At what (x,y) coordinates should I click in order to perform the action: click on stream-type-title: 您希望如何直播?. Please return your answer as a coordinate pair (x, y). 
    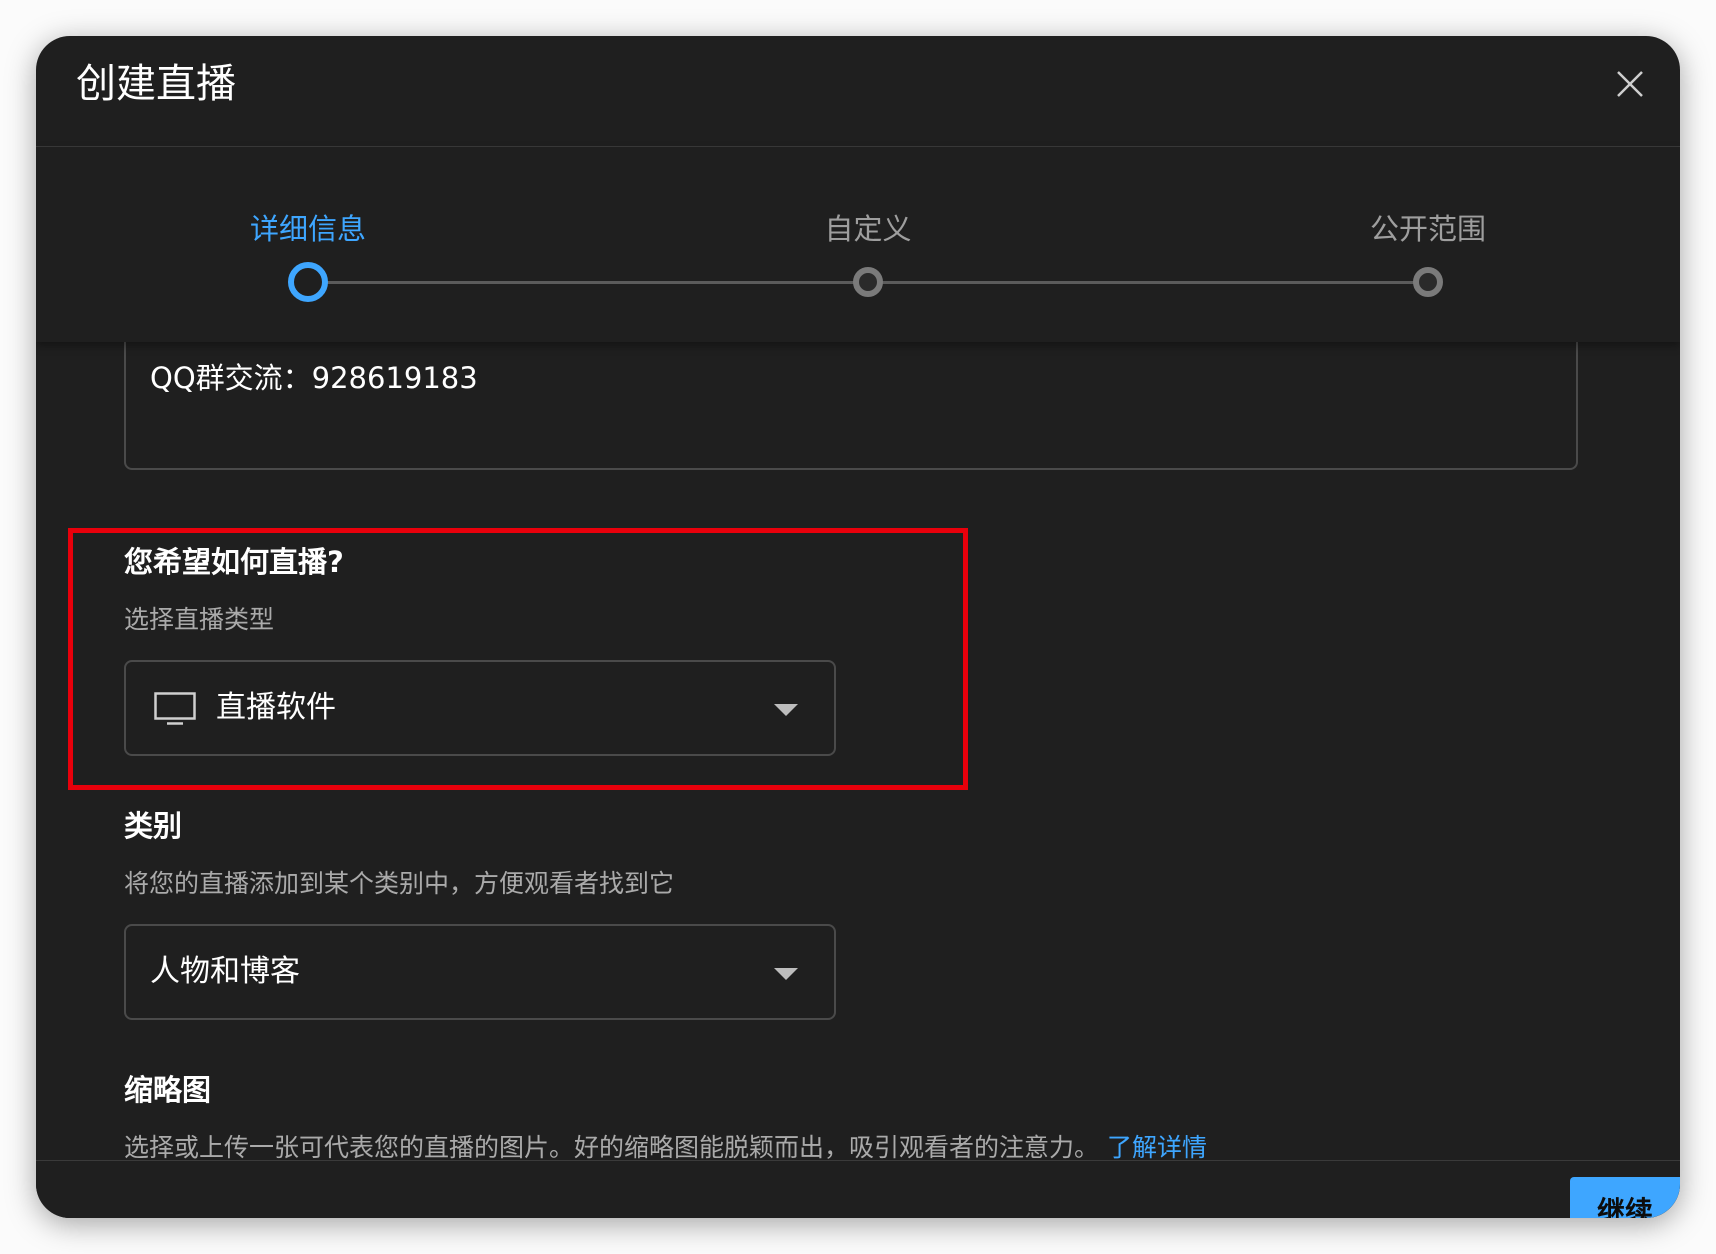
    Looking at the image, I should click on (234, 562).